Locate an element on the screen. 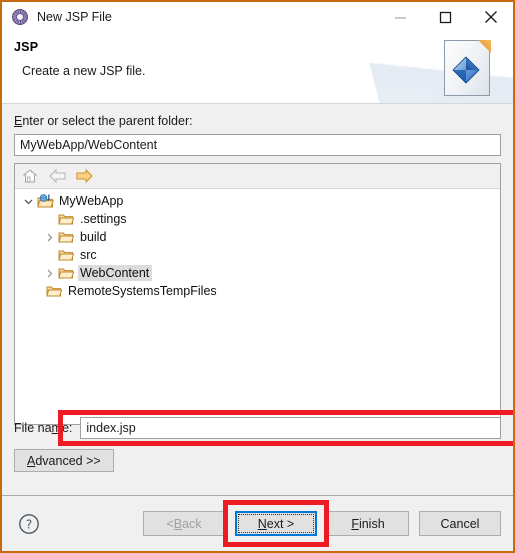 Image resolution: width=515 pixels, height=553 pixels. help-icon: ? is located at coordinates (29, 524).